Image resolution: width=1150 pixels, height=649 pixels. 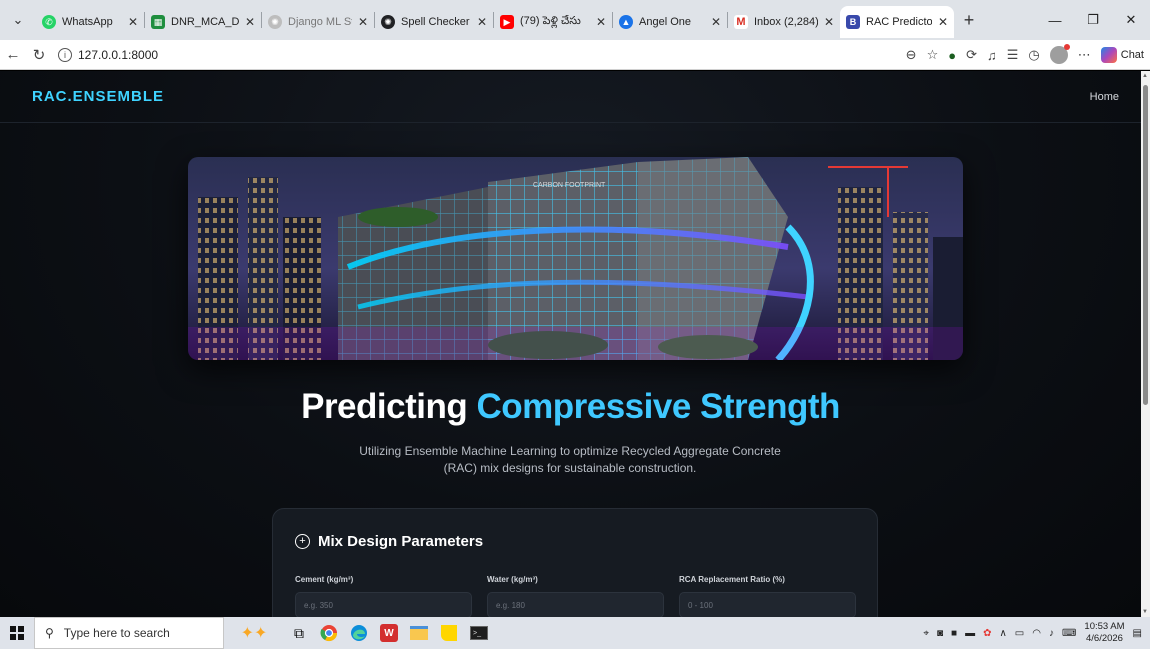 What do you see at coordinates (383, 604) in the screenshot?
I see `cement-input` at bounding box center [383, 604].